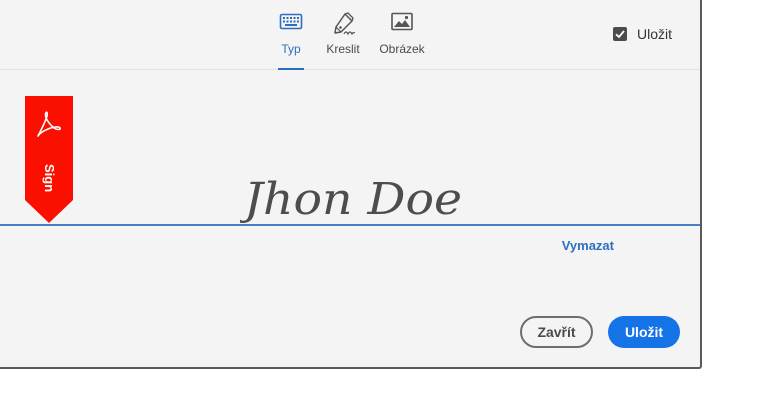 This screenshot has height=401, width=766. Describe the element at coordinates (343, 41) in the screenshot. I see `tab-kreslit: Kreslit` at that location.